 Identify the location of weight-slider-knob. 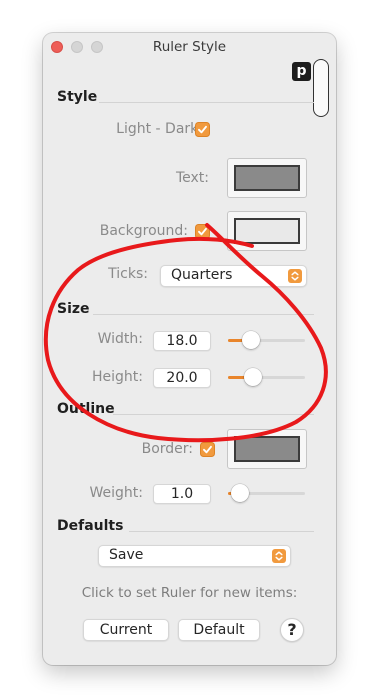
(239, 493).